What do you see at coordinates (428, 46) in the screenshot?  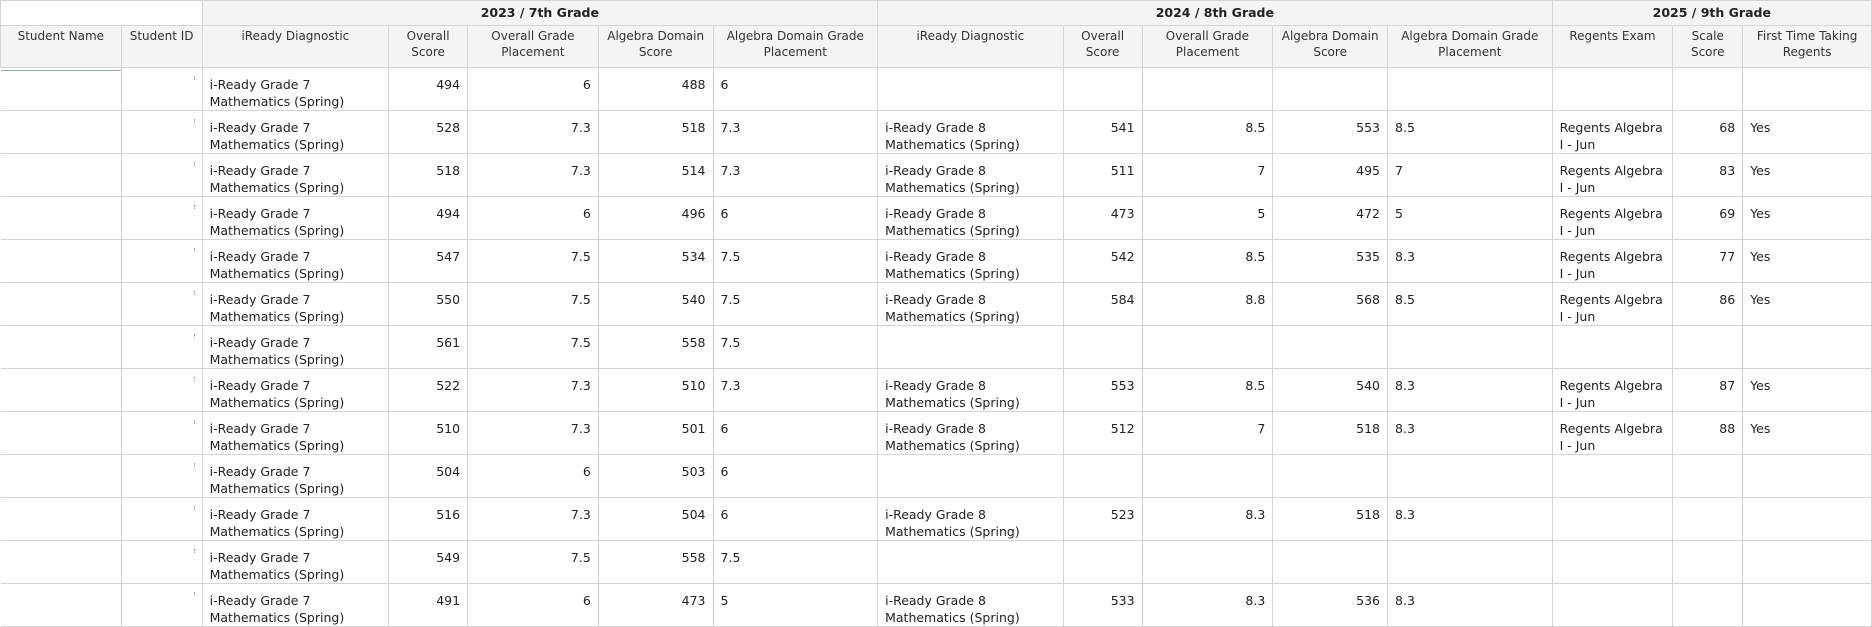 I see `column-header-g7-overall: Overall Score` at bounding box center [428, 46].